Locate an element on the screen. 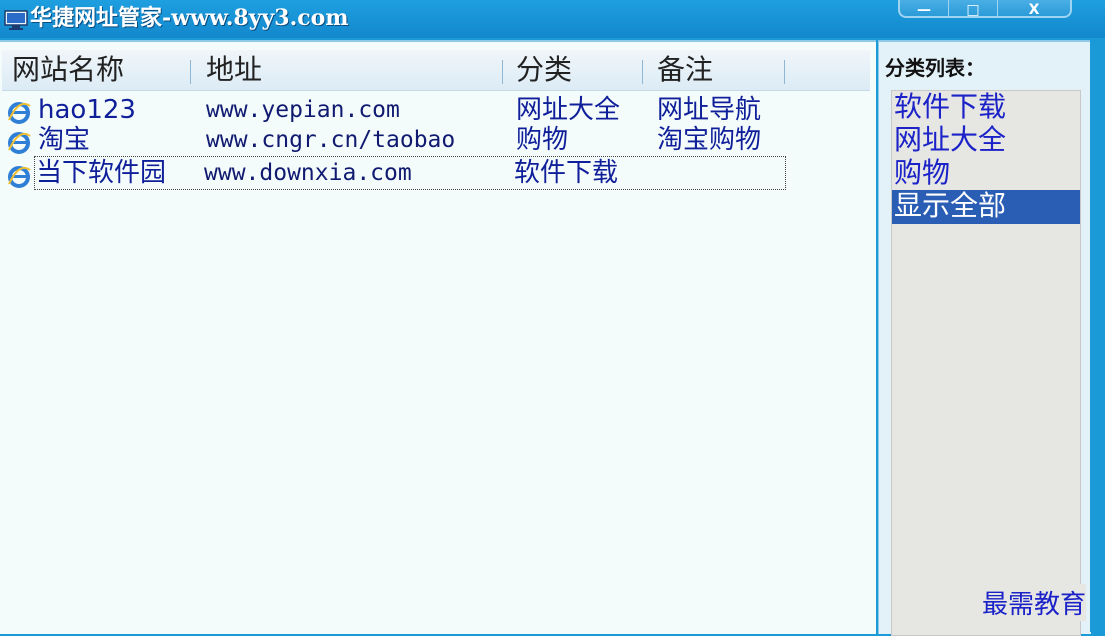 This screenshot has width=1105, height=636. site-name: 淘宝 is located at coordinates (64, 140).